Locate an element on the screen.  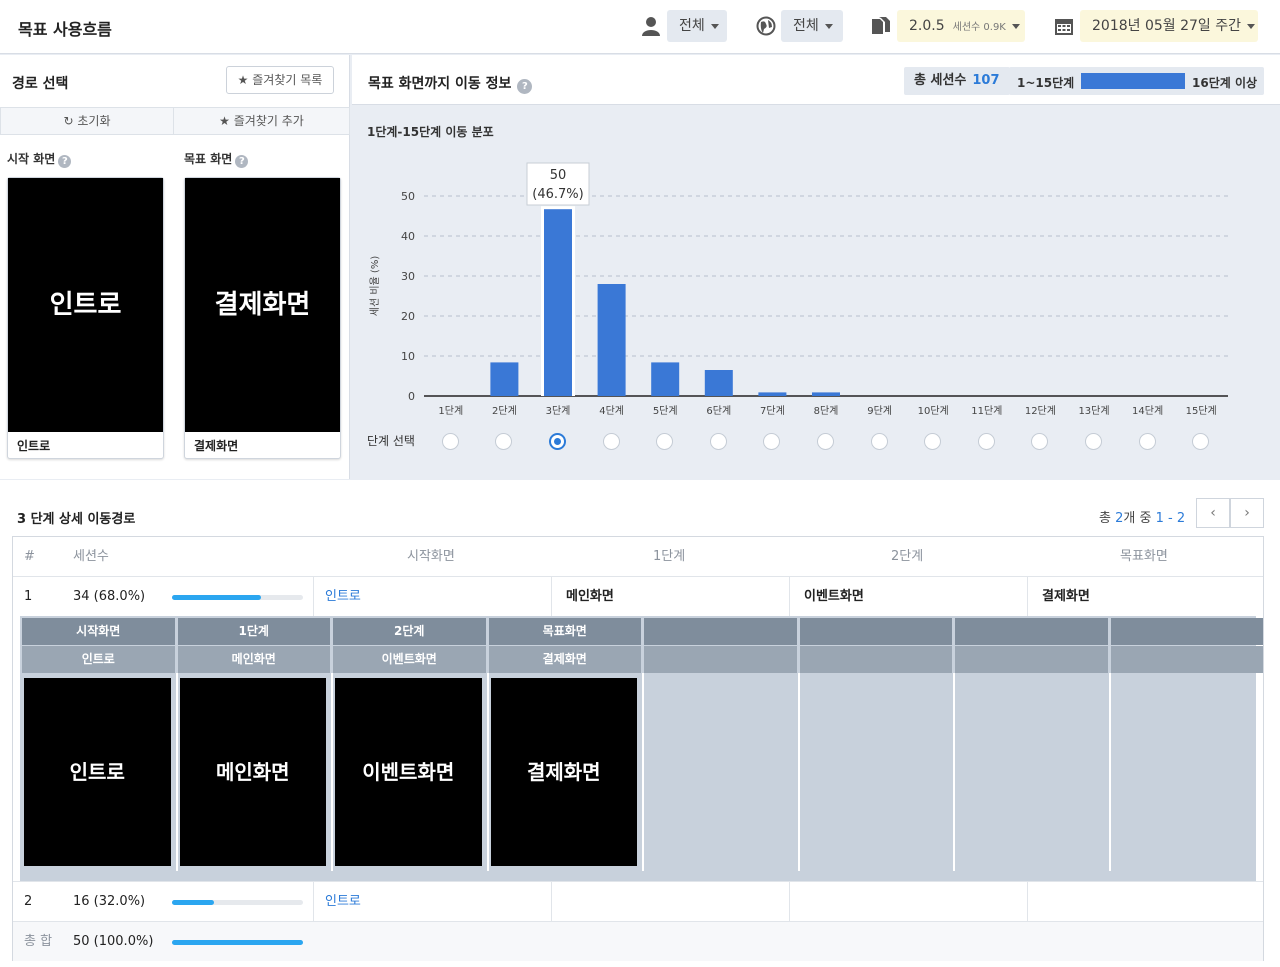
x-tick-label: 6단계 is located at coordinates (718, 411).